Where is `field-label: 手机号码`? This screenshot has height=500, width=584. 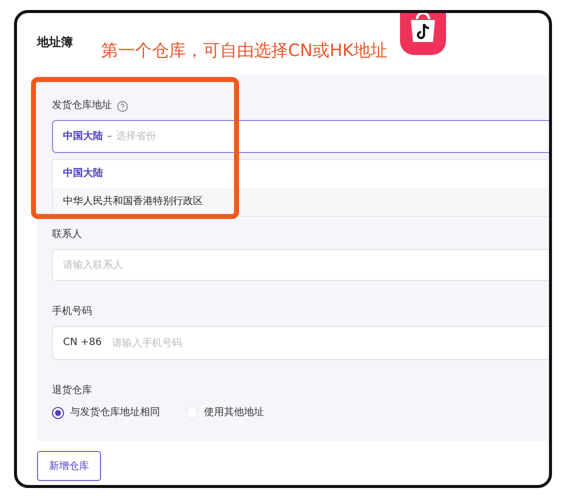 field-label: 手机号码 is located at coordinates (72, 312).